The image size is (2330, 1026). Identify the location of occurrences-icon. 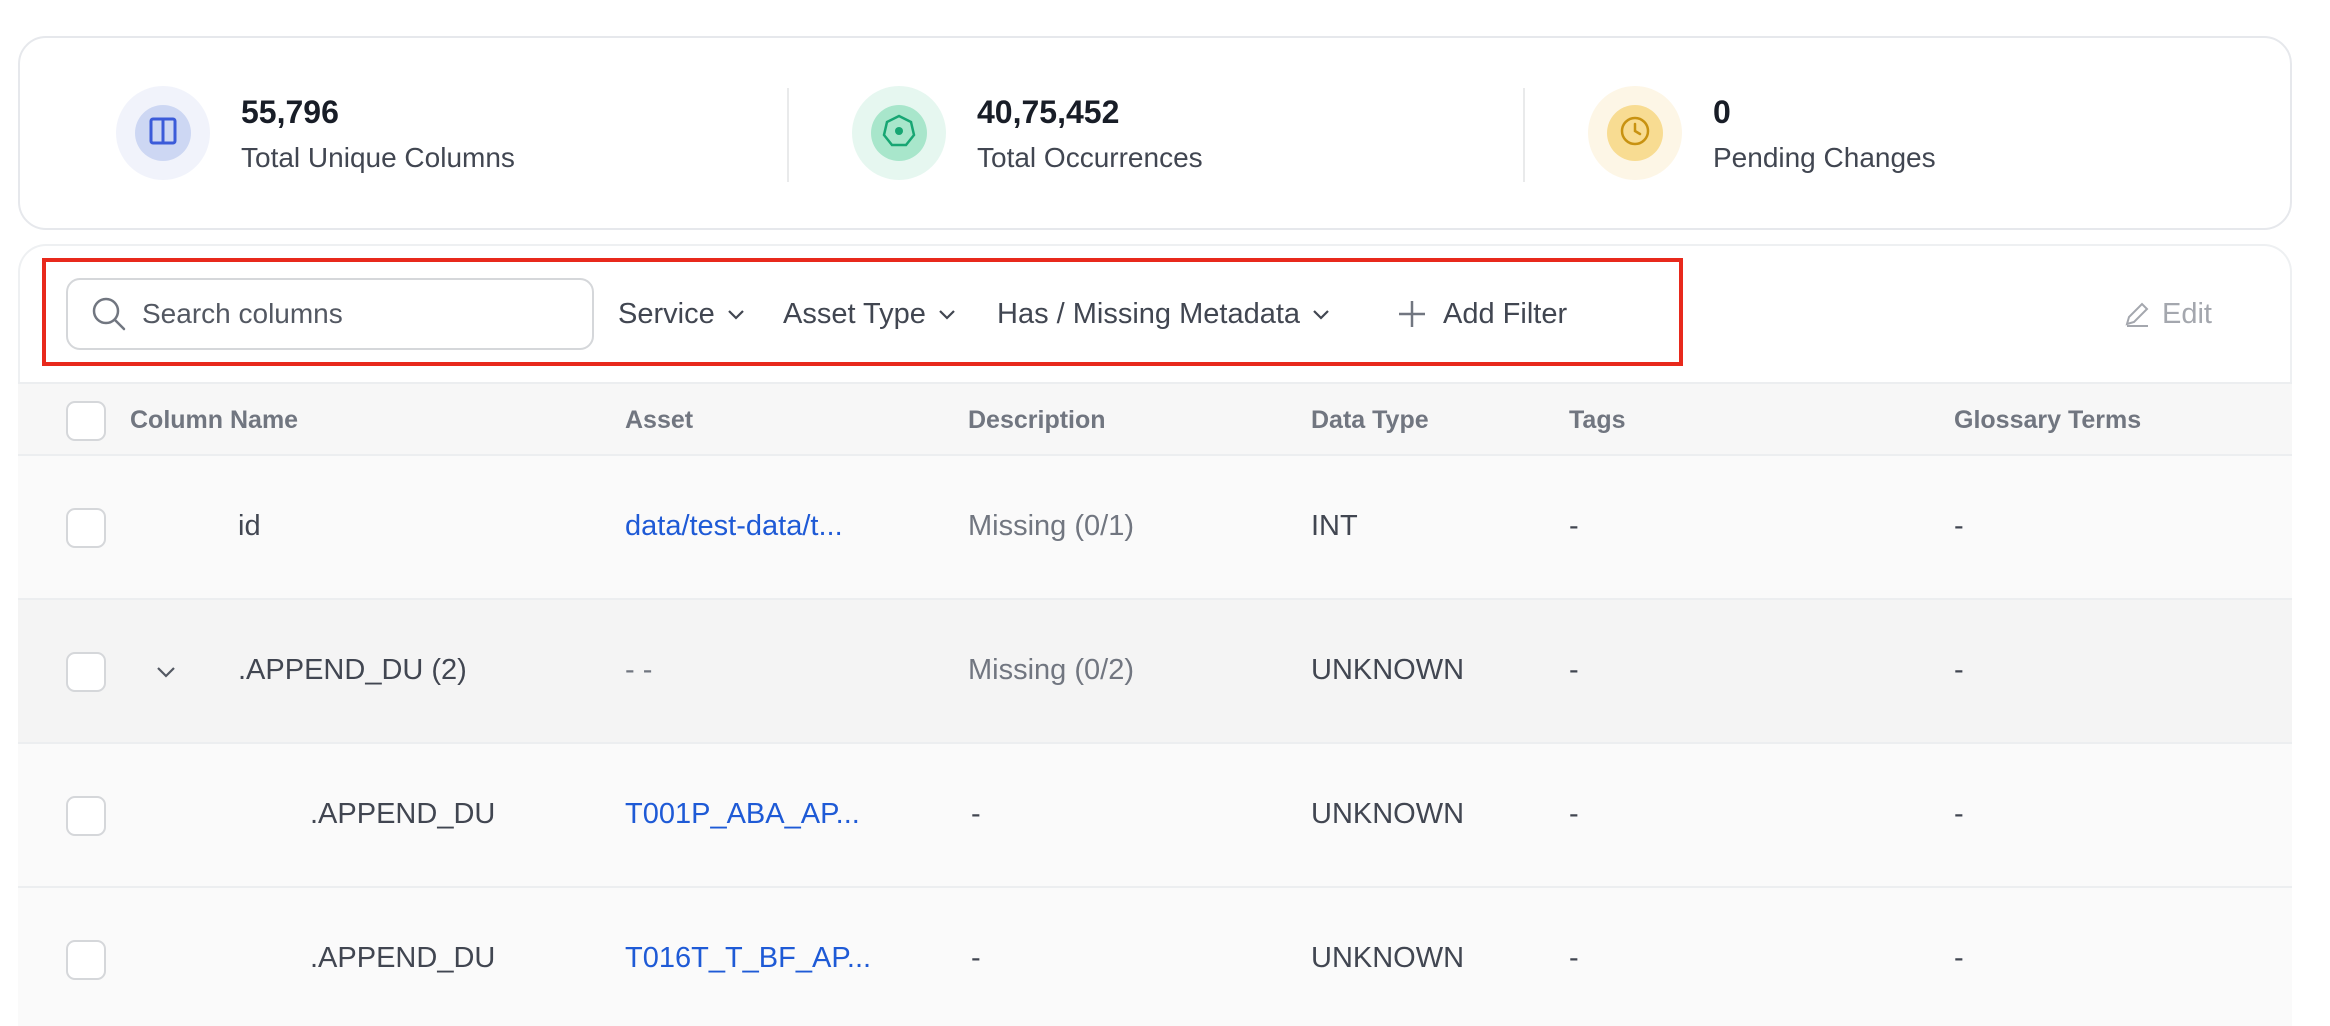
(899, 133).